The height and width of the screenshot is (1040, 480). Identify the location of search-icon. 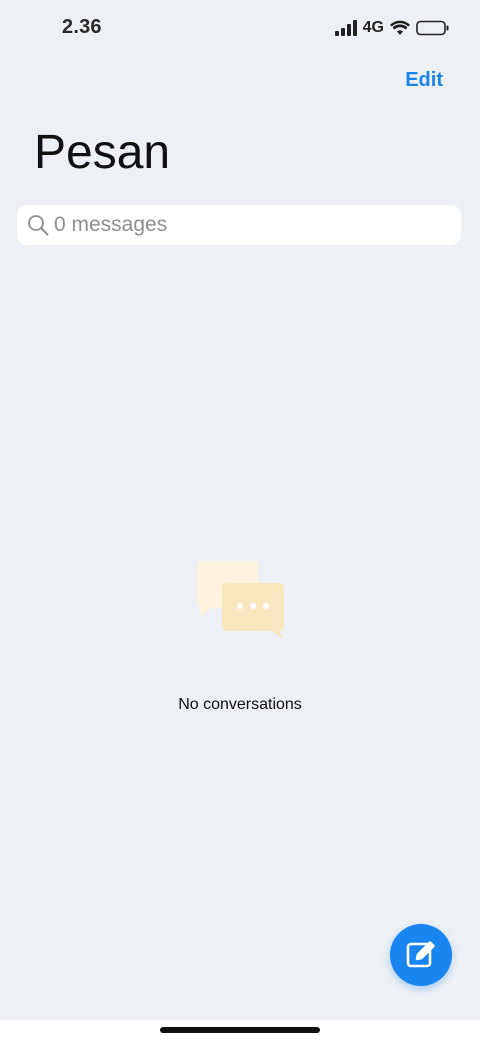
(38, 225).